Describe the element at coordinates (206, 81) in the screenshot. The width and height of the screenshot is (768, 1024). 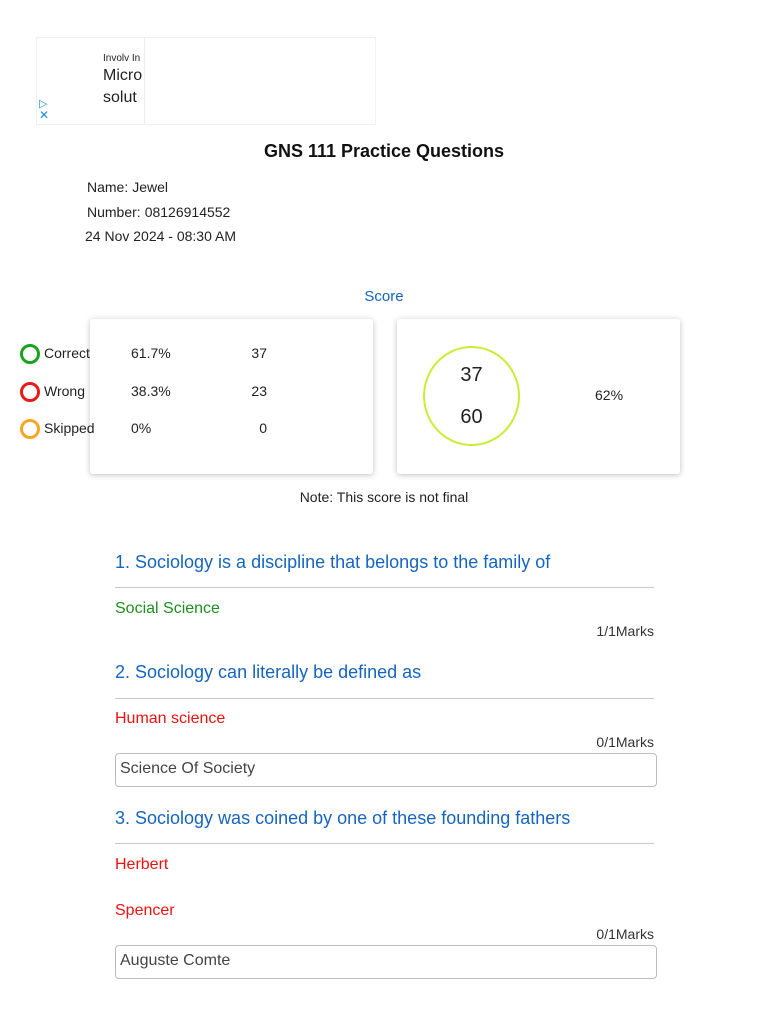
I see `ad-banner: Involv In Micro solut ▷ ✕` at that location.